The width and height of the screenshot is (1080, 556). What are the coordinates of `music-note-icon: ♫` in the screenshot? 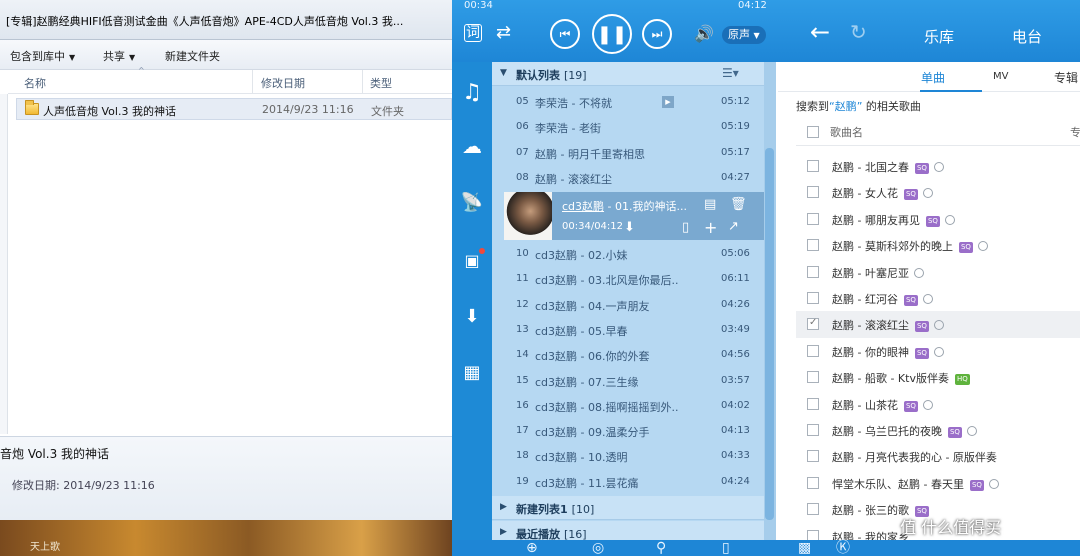 It's located at (472, 92).